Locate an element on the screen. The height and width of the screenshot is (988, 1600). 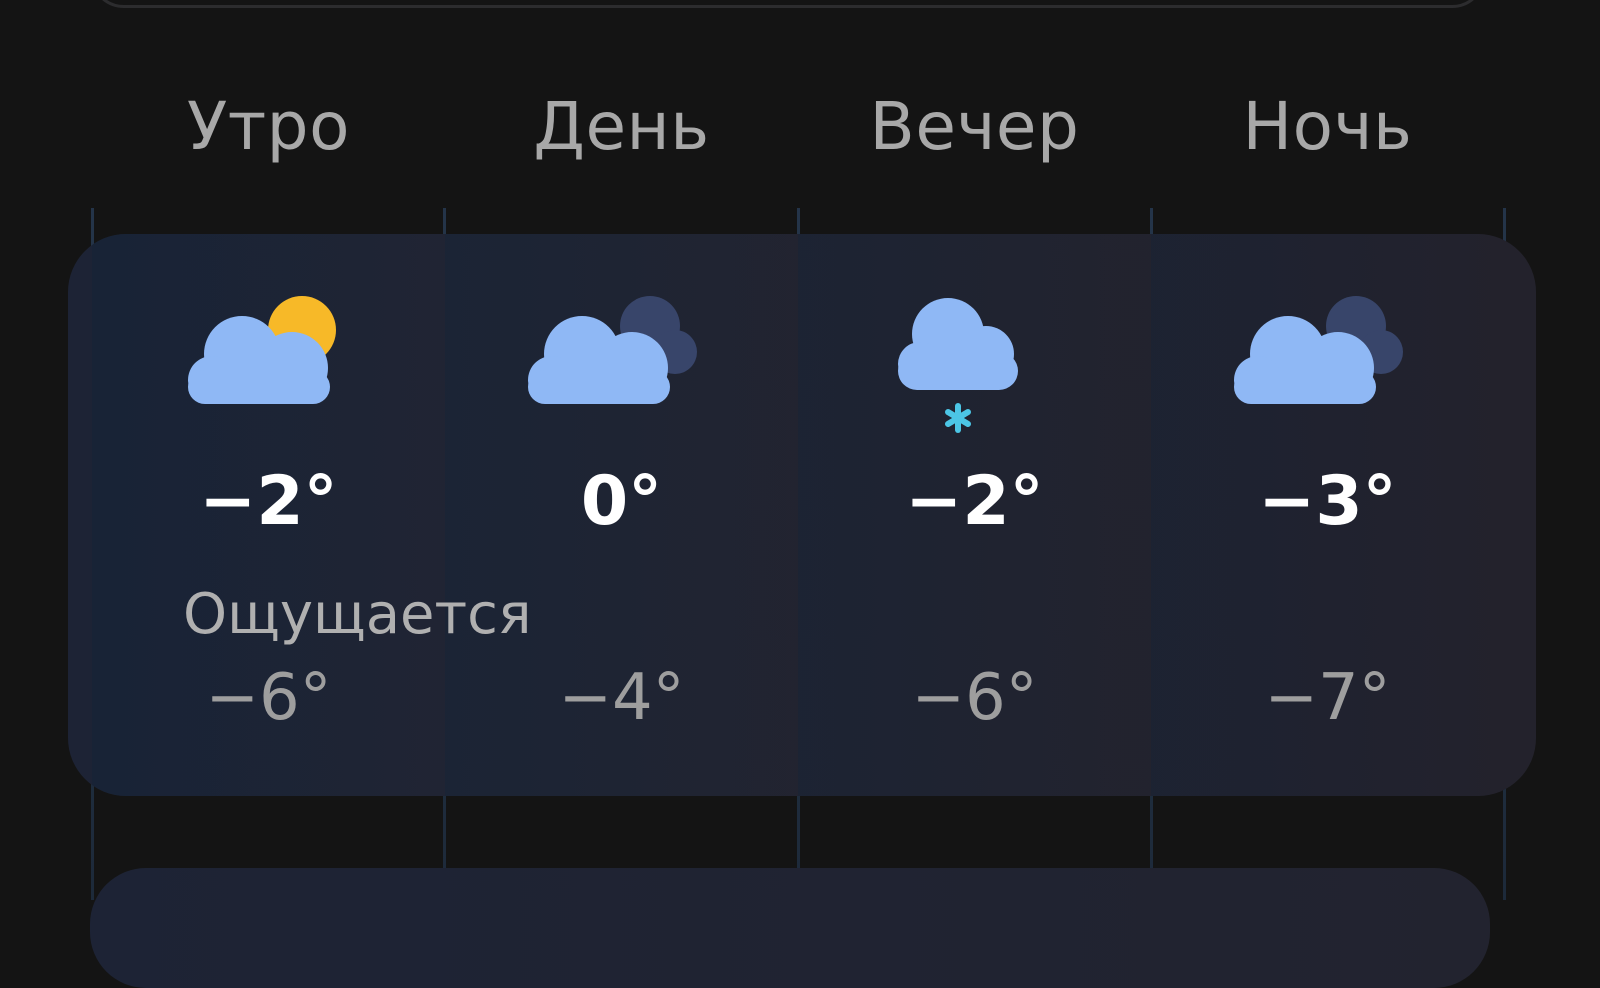
temperature-value: 0° is located at coordinates (621, 501).